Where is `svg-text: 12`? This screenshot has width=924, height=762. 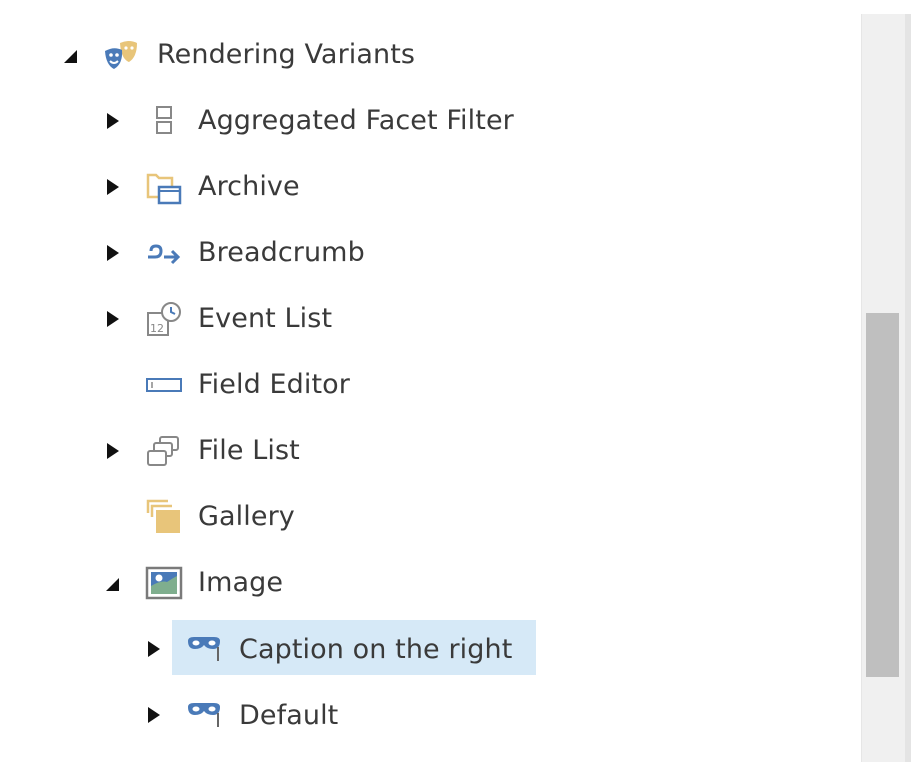 svg-text: 12 is located at coordinates (157, 328).